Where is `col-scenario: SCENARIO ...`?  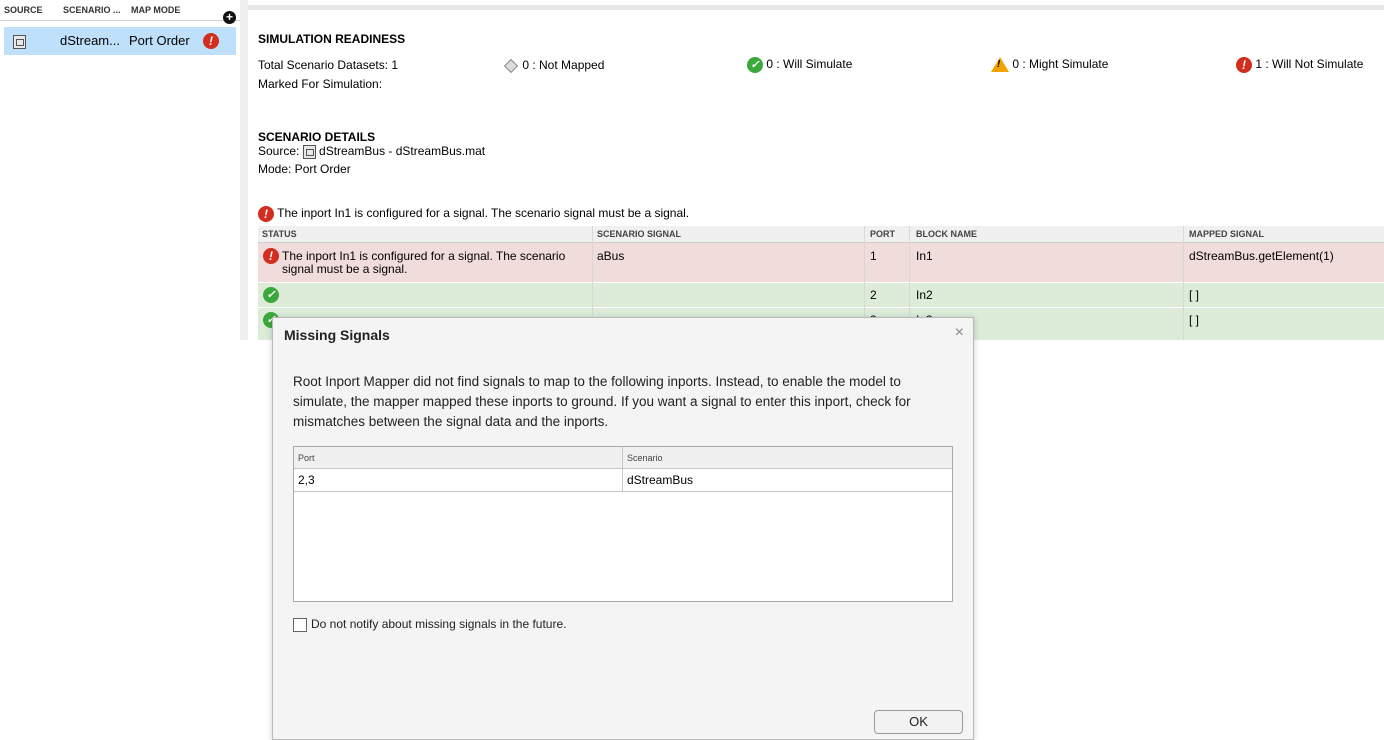
col-scenario: SCENARIO ... is located at coordinates (92, 10).